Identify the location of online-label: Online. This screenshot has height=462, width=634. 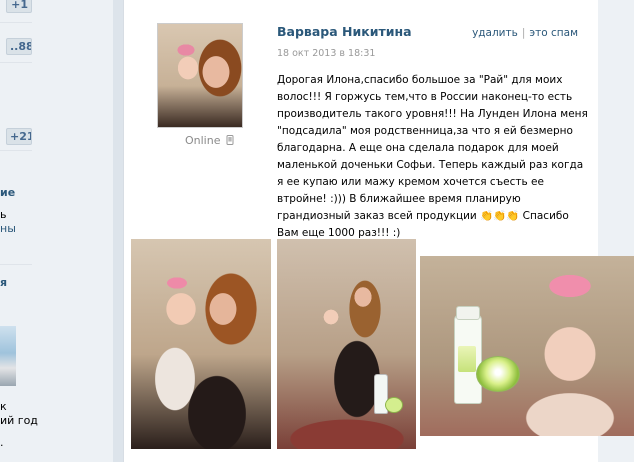
(203, 140).